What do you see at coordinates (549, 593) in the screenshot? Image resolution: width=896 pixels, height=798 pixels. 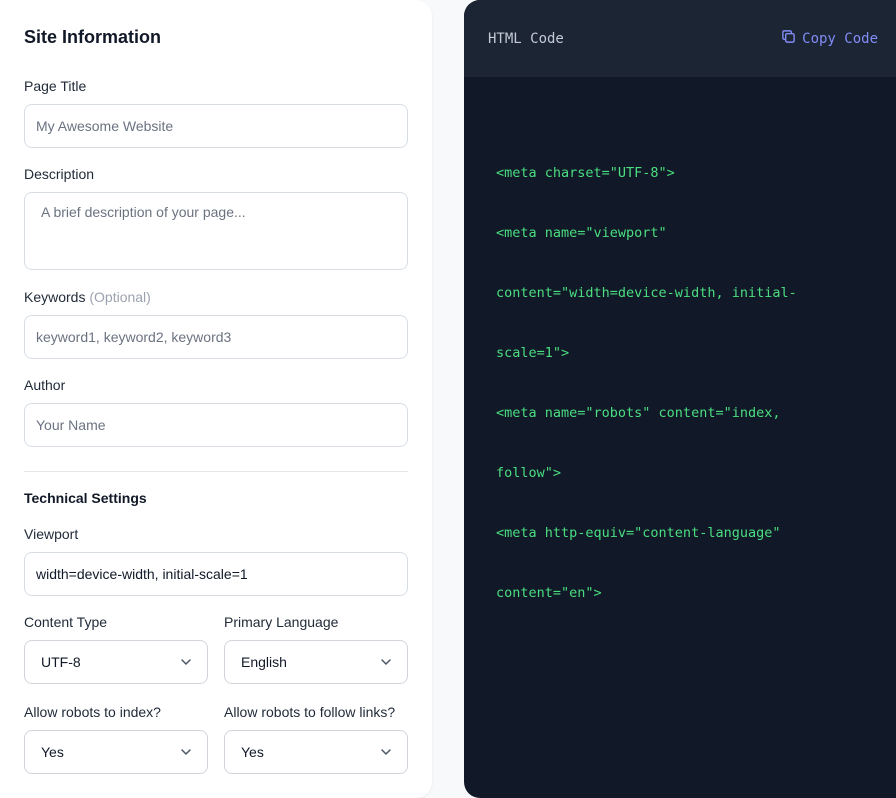 I see `code-line: content="en">` at bounding box center [549, 593].